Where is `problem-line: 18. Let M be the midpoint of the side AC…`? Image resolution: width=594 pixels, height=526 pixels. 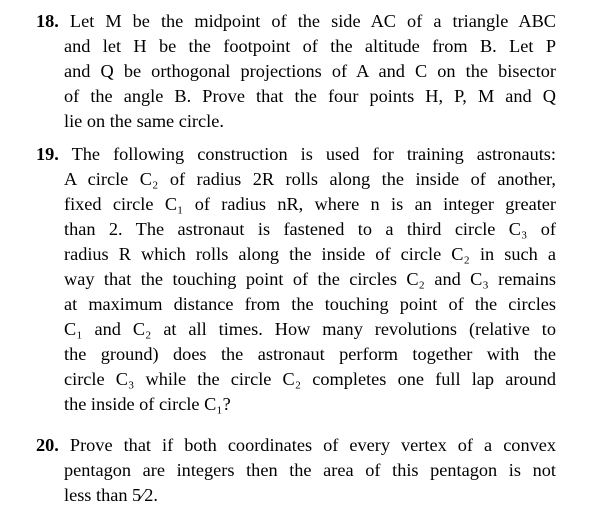
problem-line: 18. Let M be the midpoint of the side AC… is located at coordinates (296, 21).